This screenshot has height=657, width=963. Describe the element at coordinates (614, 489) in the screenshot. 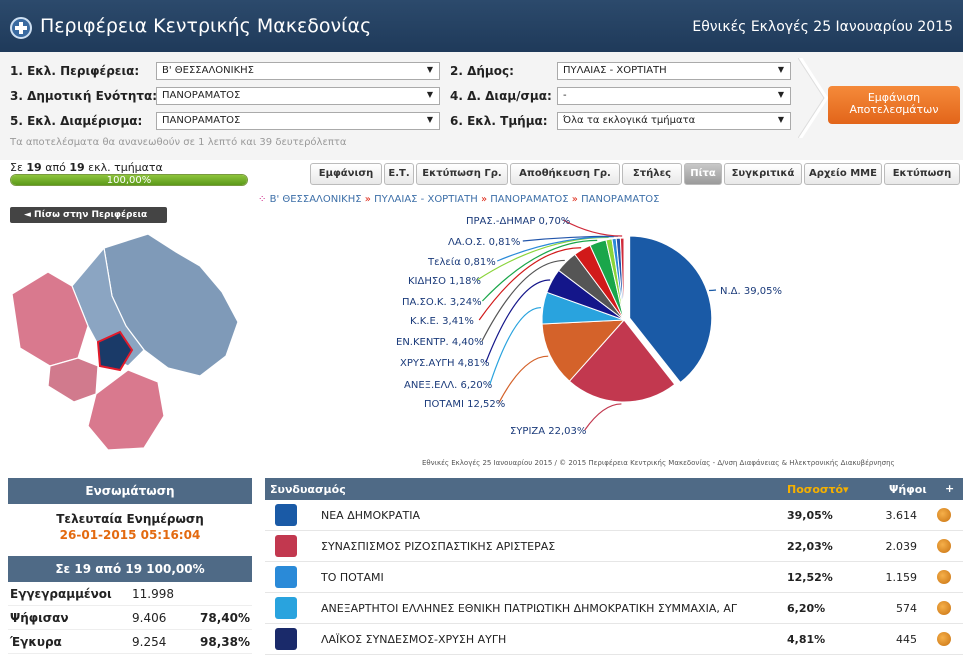

I see `results-header: Συνδυασμός Ποσοστό▾ Ψήφοι +` at that location.